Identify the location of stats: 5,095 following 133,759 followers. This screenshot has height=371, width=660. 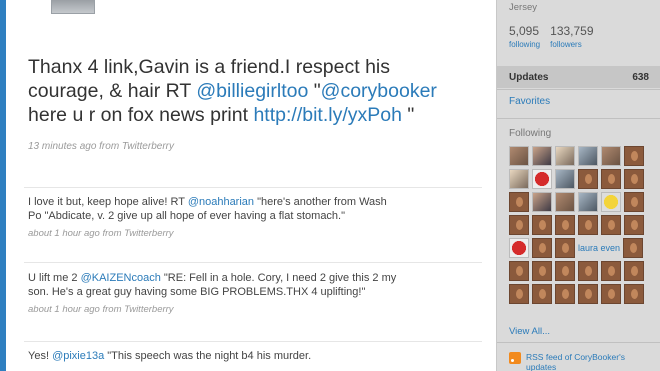
(551, 38).